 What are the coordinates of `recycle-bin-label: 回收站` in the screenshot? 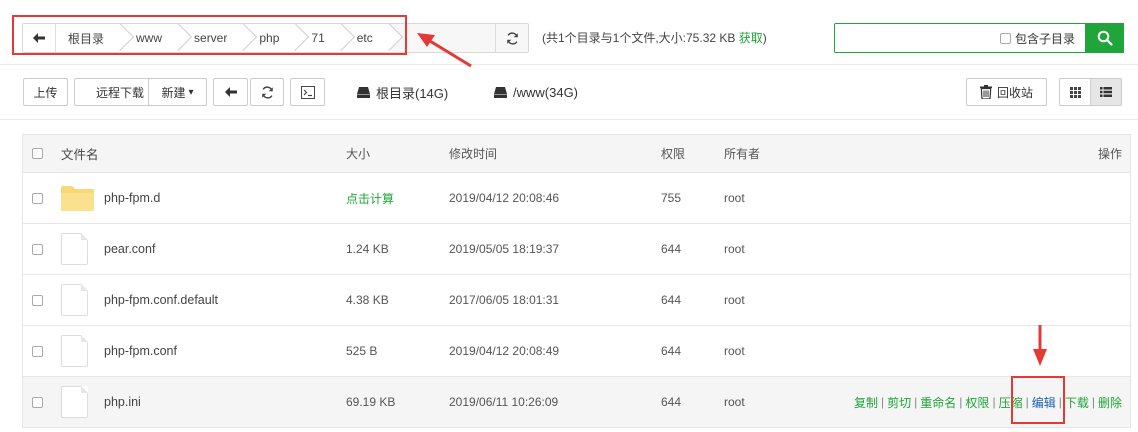 It's located at (1014, 92).